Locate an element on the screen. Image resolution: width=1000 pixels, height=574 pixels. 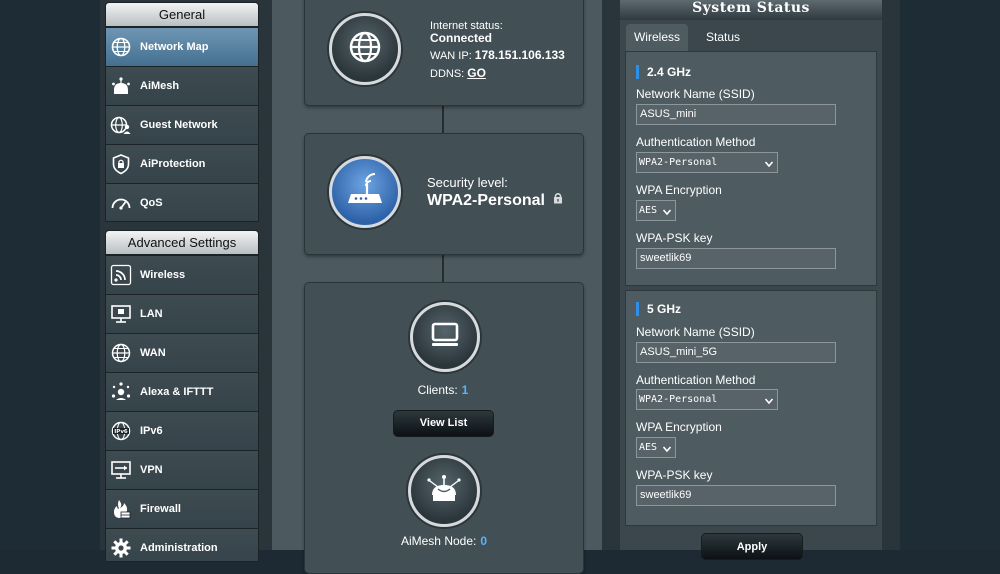
clients-count: 1 is located at coordinates (465, 390).